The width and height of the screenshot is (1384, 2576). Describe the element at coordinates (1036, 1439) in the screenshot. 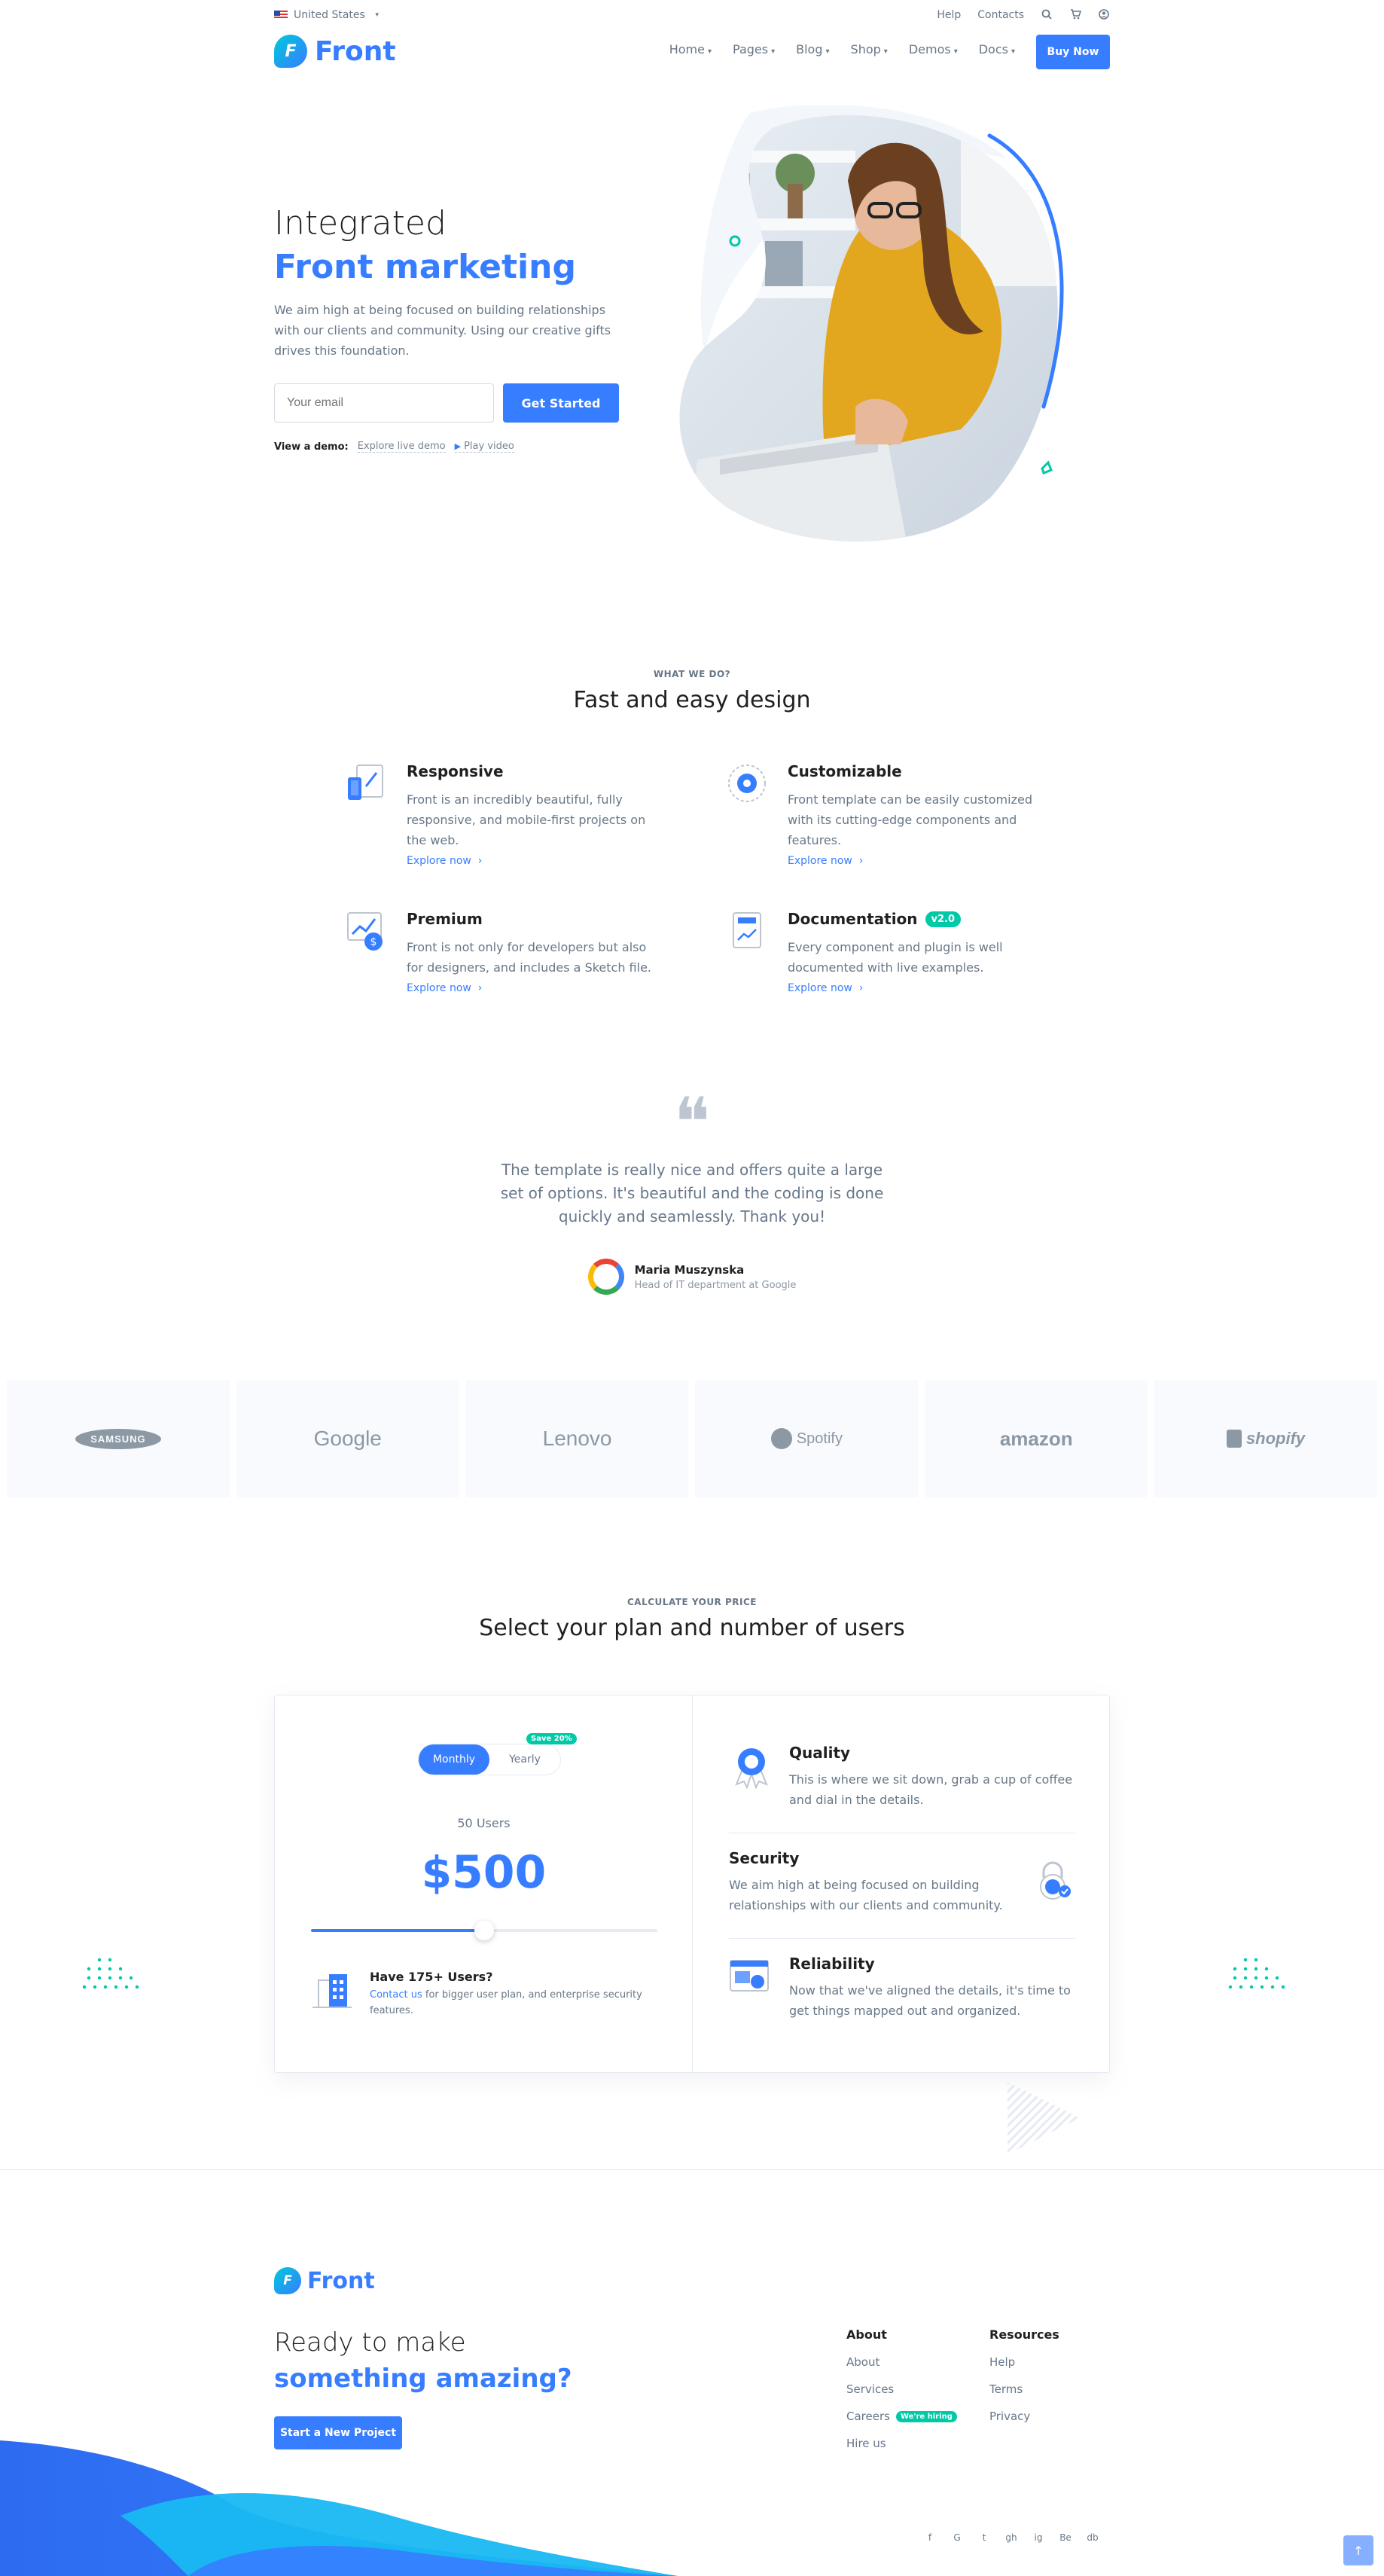

I see `client-logo-amazon: amazon` at that location.